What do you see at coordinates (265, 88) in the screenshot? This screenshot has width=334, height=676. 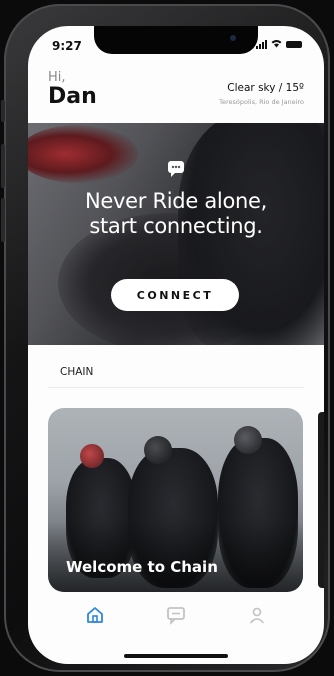 I see `weather-summary: Clear sky / 15º` at bounding box center [265, 88].